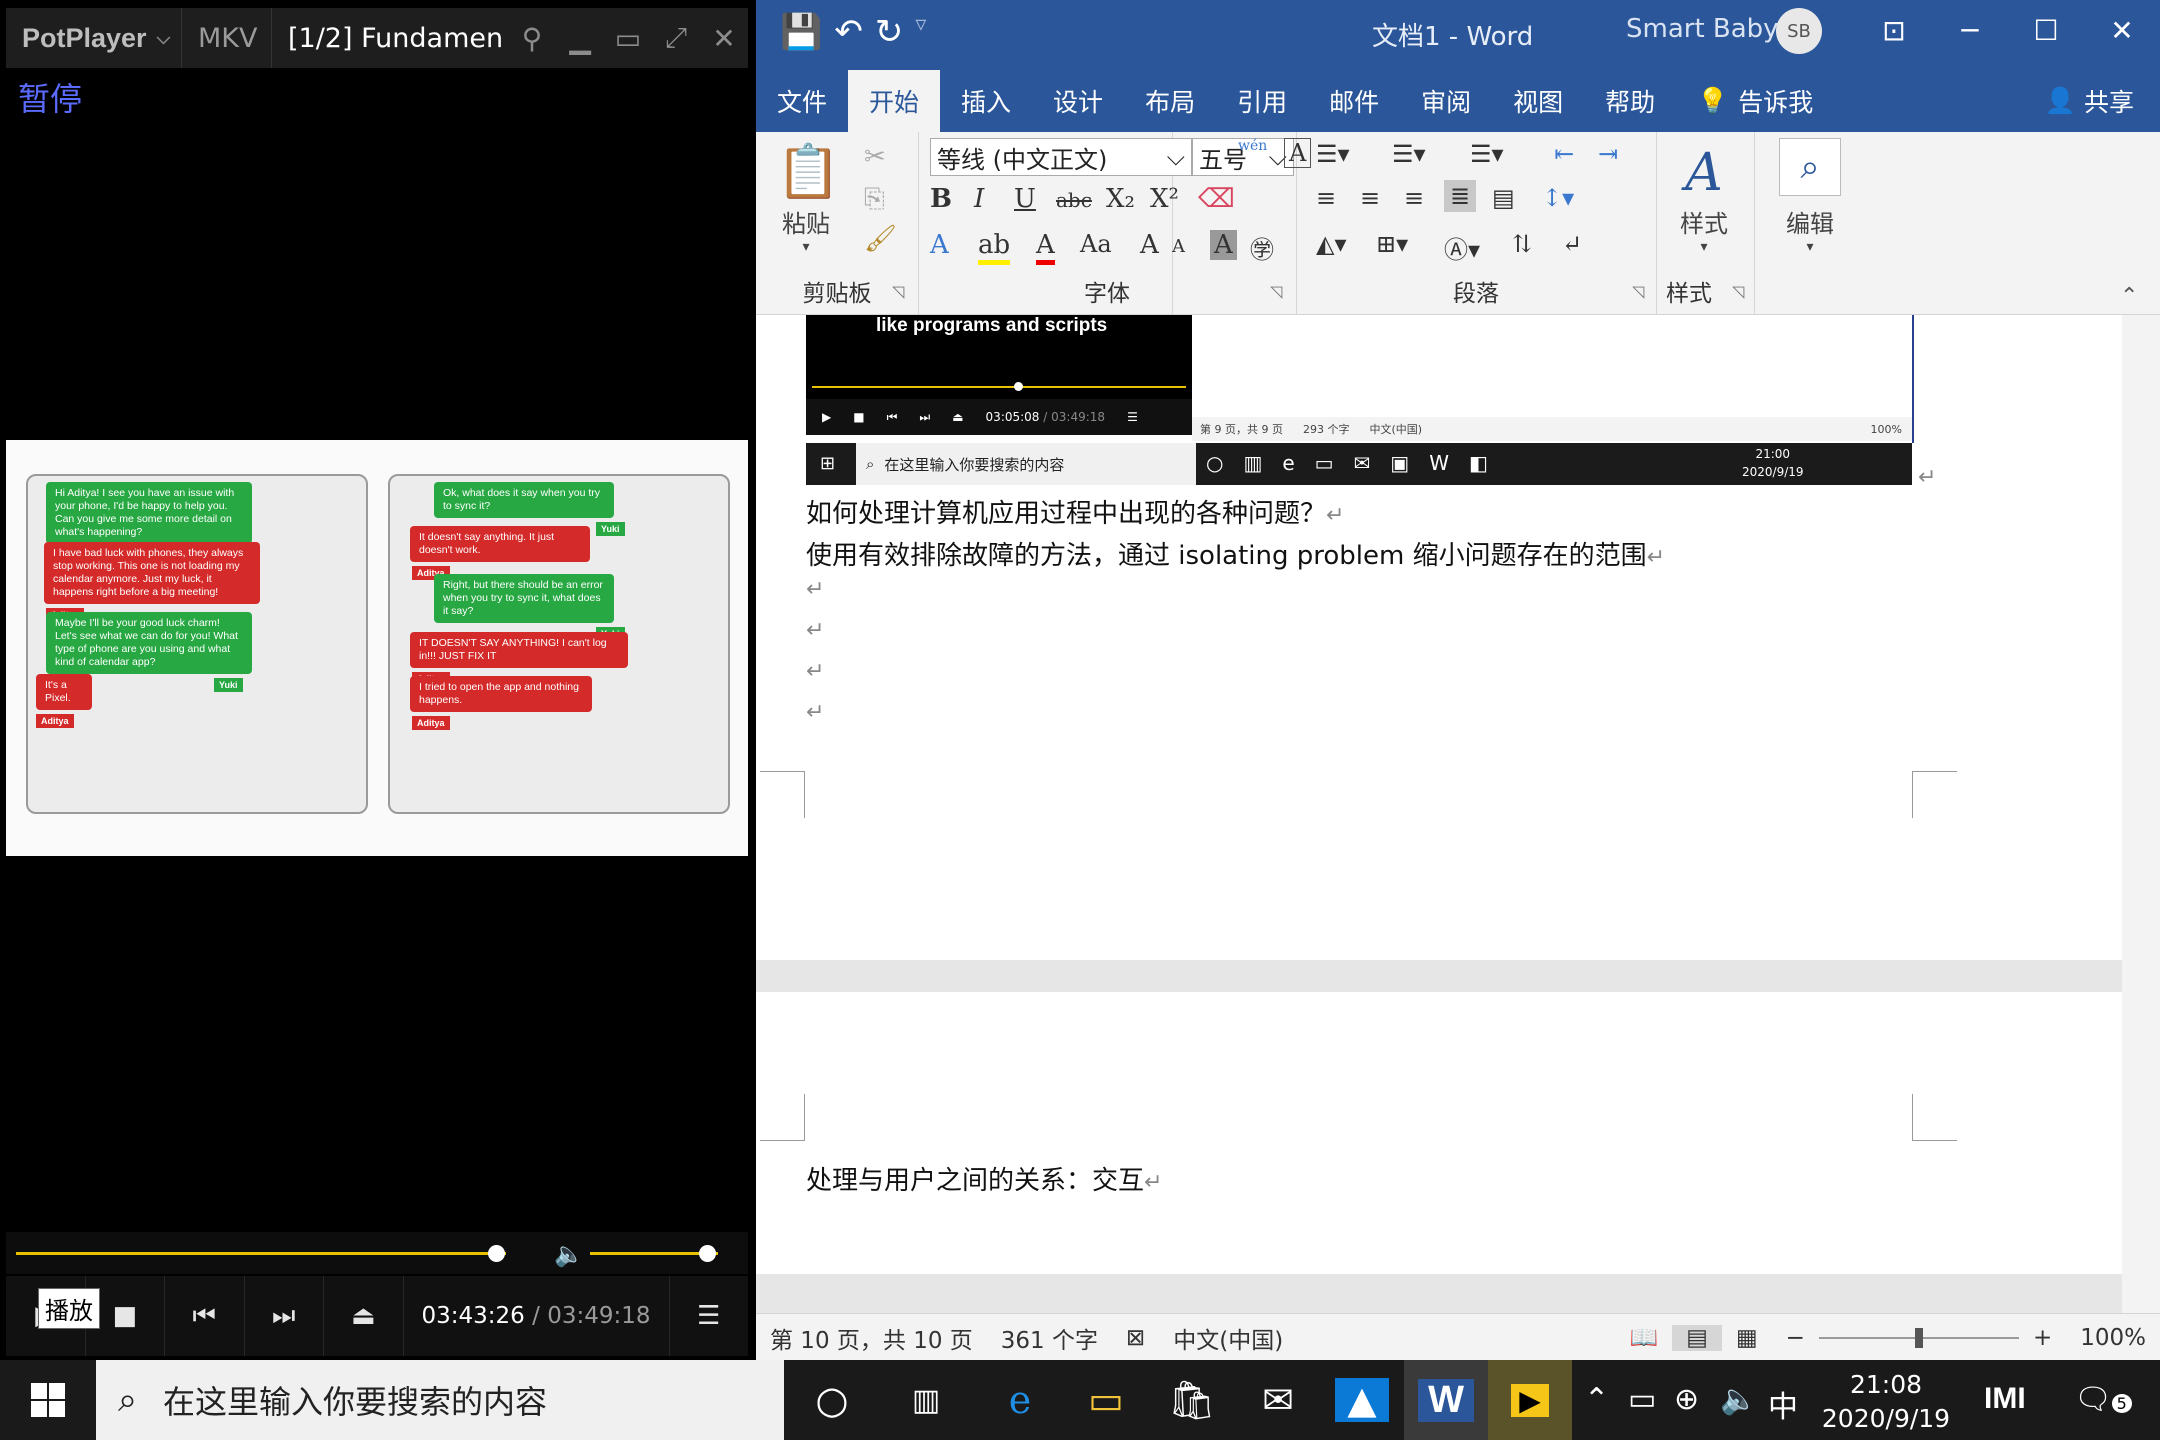 Image resolution: width=2160 pixels, height=1440 pixels. What do you see at coordinates (1783, 1404) in the screenshot?
I see `ime-indicator: 中` at bounding box center [1783, 1404].